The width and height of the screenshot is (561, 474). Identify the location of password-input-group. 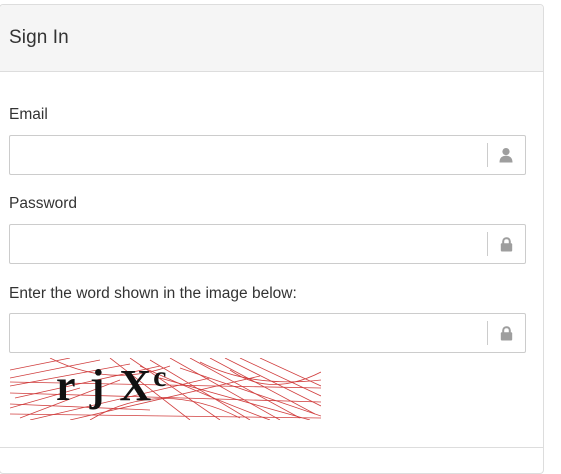
(267, 244).